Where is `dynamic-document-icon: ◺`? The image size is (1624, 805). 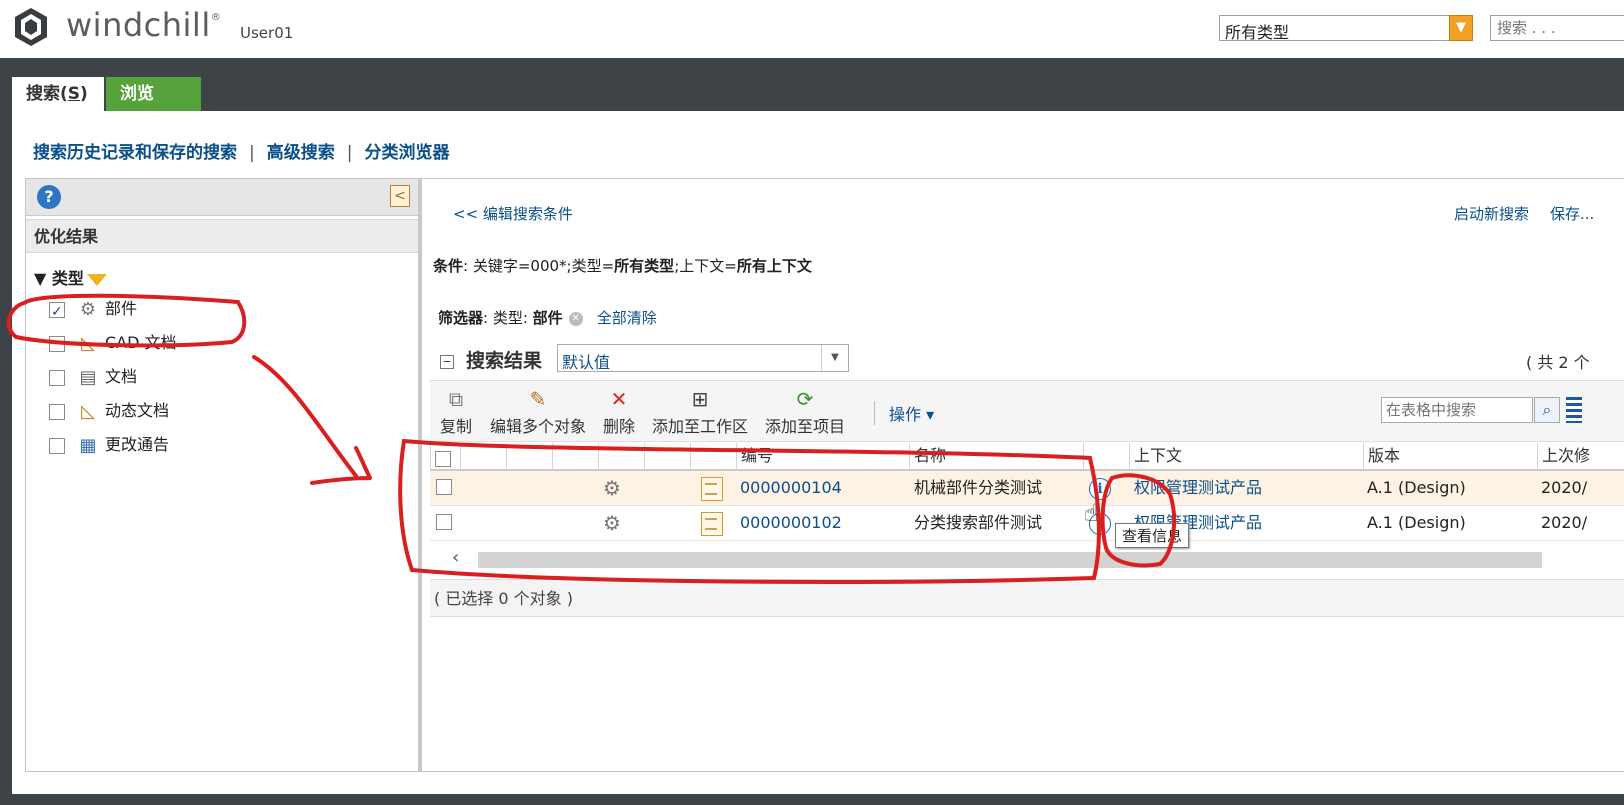 dynamic-document-icon: ◺ is located at coordinates (88, 411).